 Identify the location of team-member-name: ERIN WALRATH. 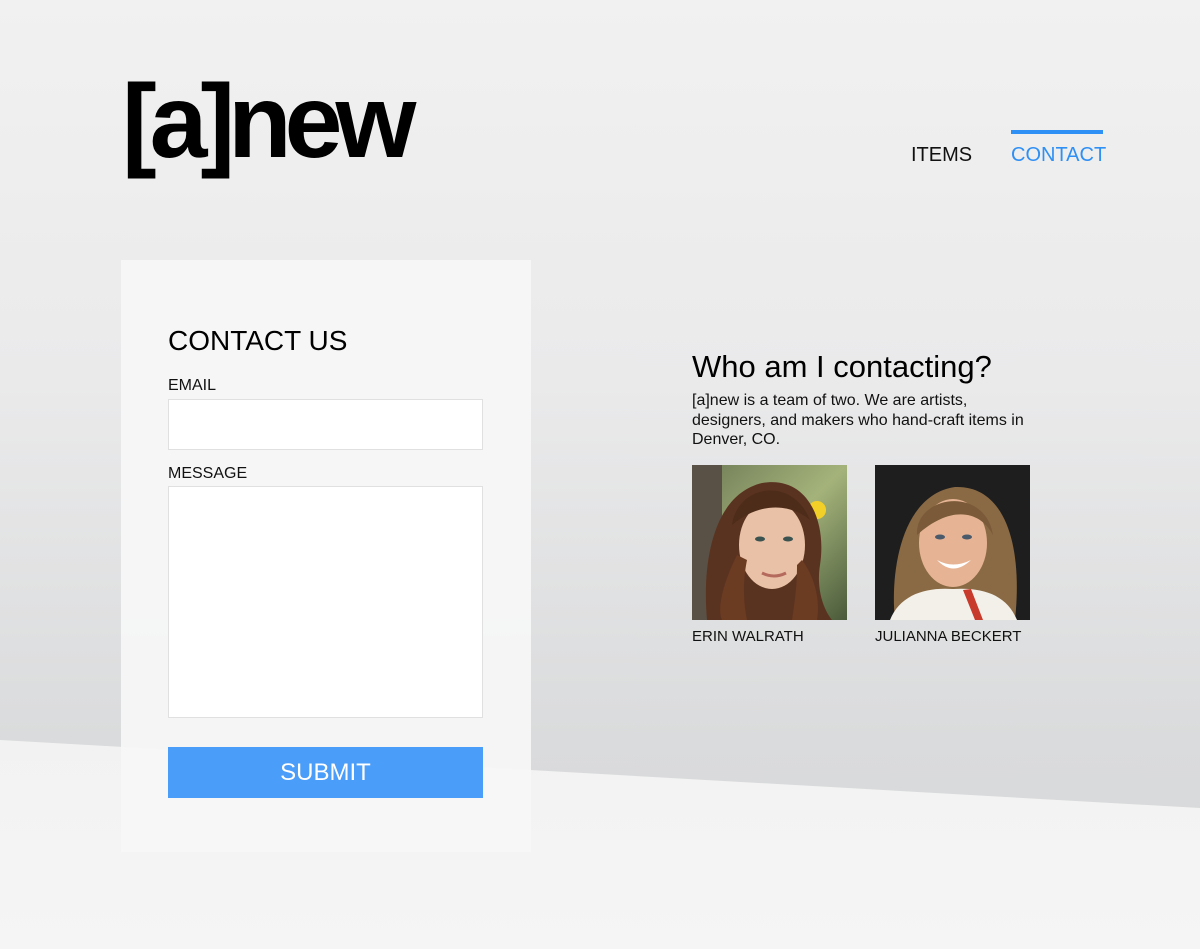
(748, 636).